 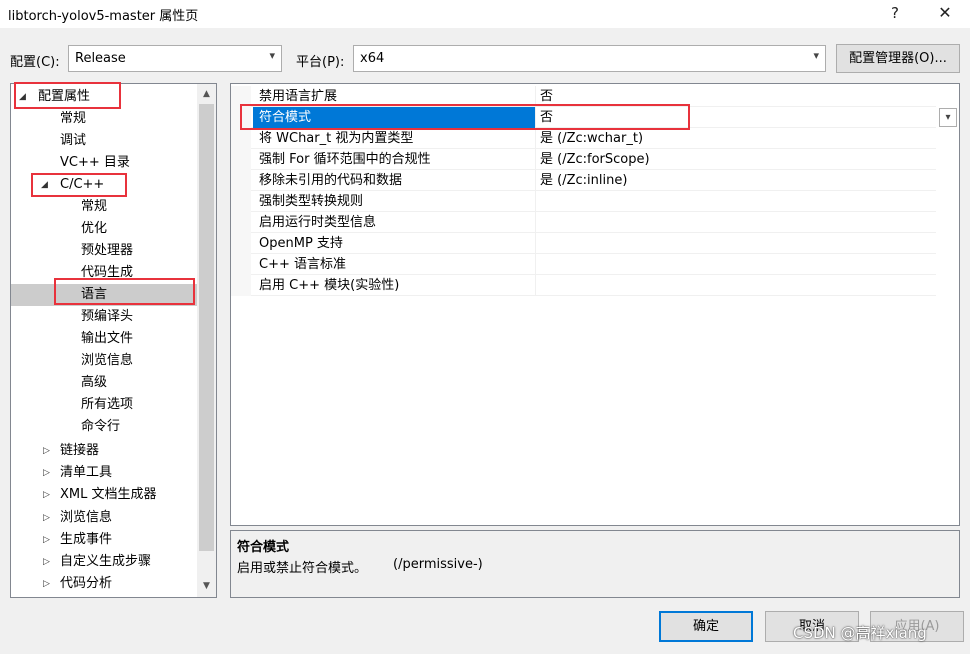 What do you see at coordinates (860, 633) in the screenshot?
I see `watermark: CSDN @高祥xiang` at bounding box center [860, 633].